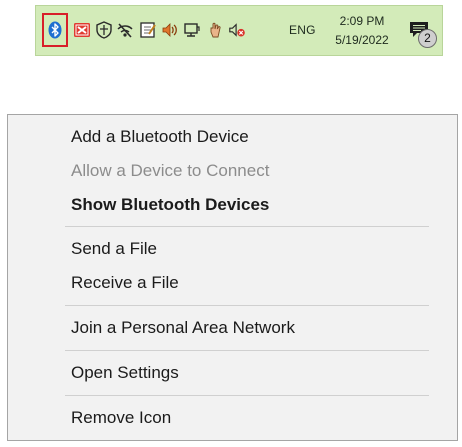 This screenshot has height=447, width=462. I want to click on input-language-indicator: ENG, so click(302, 30).